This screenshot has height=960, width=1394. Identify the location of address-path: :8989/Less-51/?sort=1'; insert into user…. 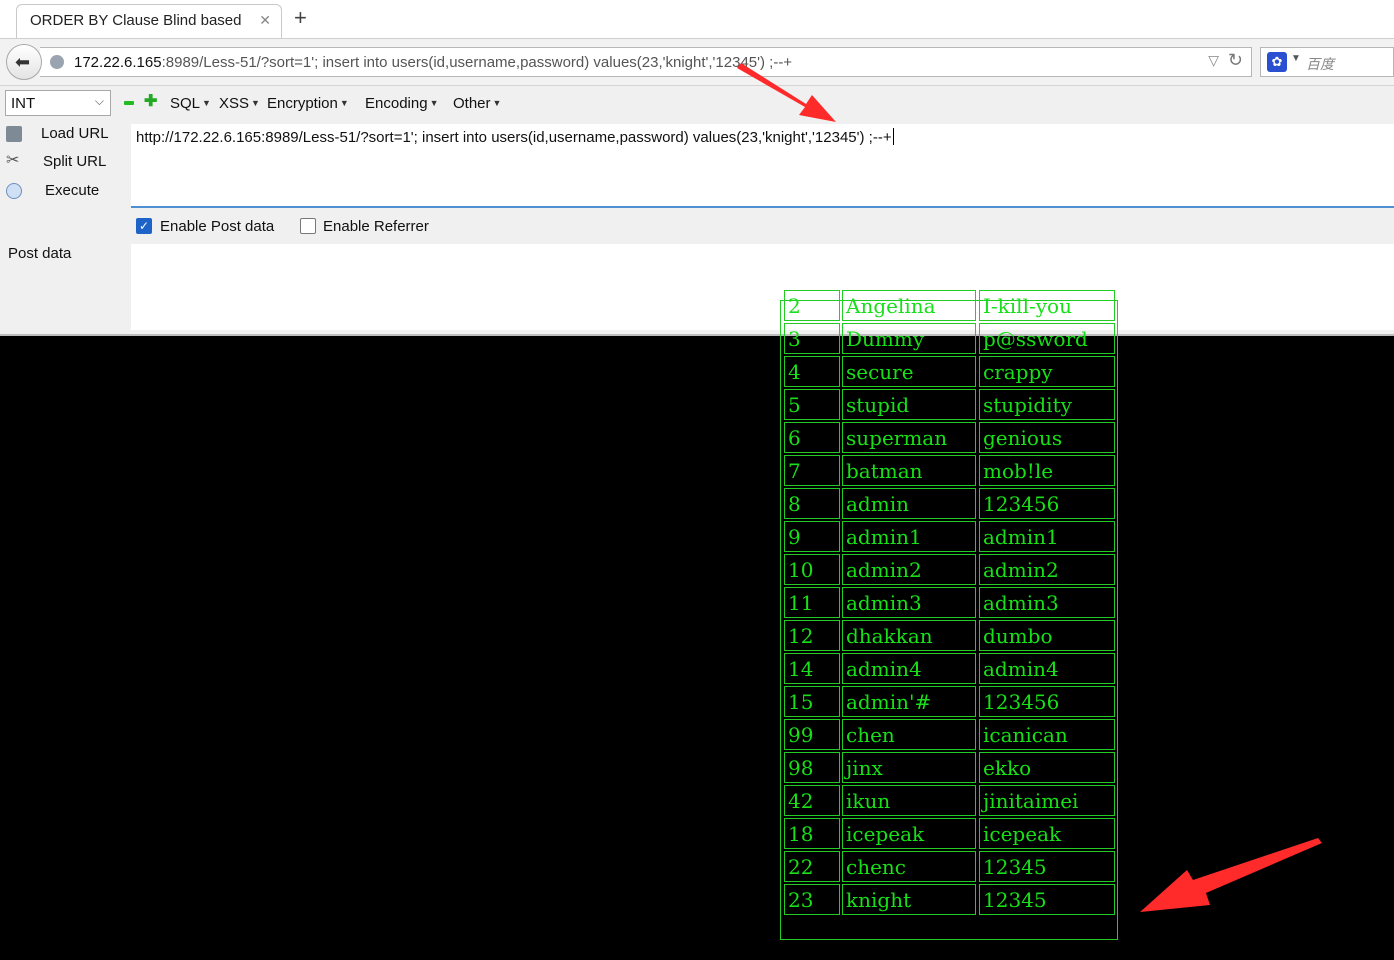
(477, 62).